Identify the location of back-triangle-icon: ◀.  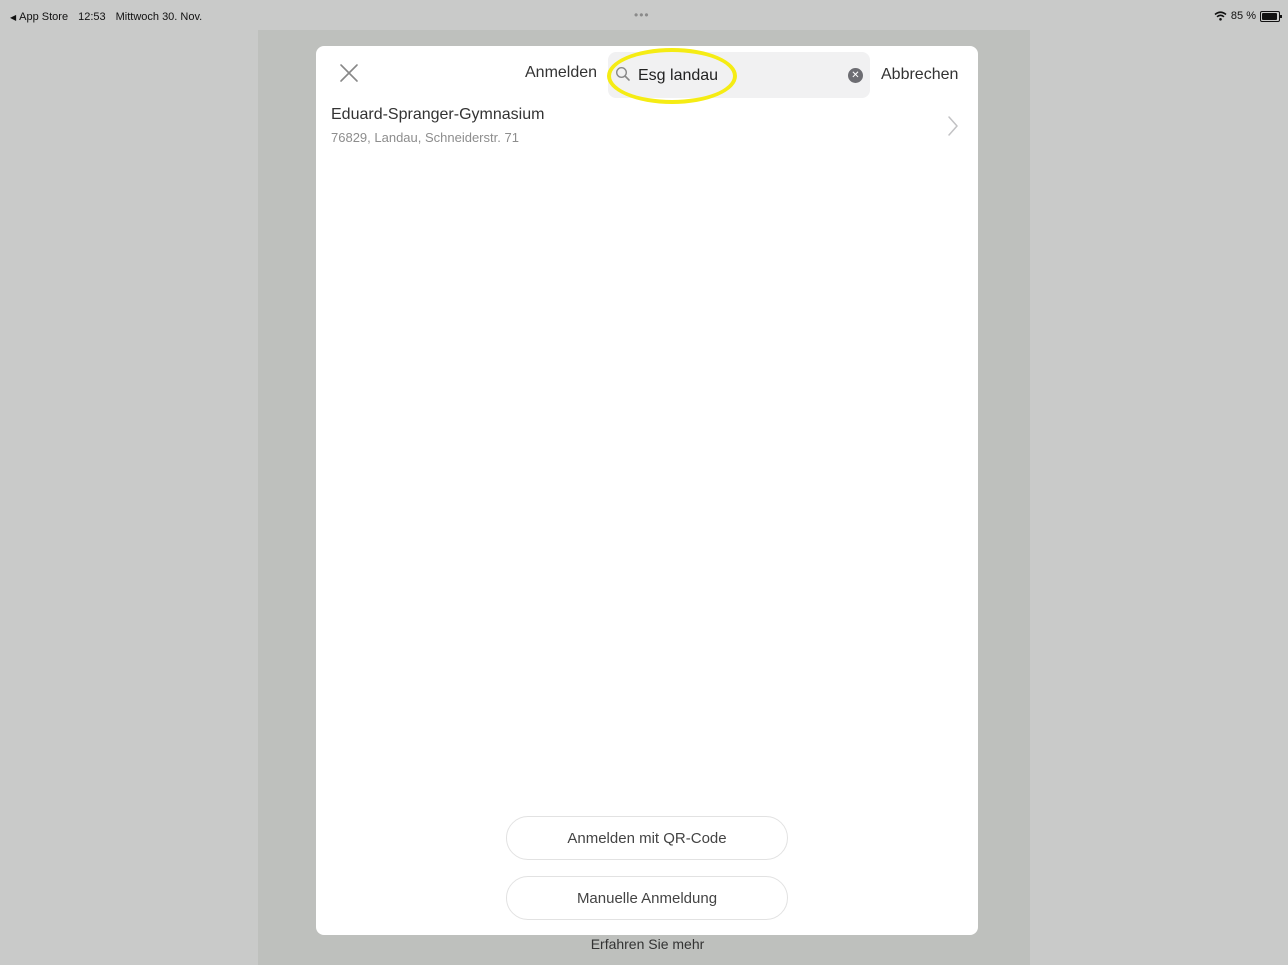
(13, 17).